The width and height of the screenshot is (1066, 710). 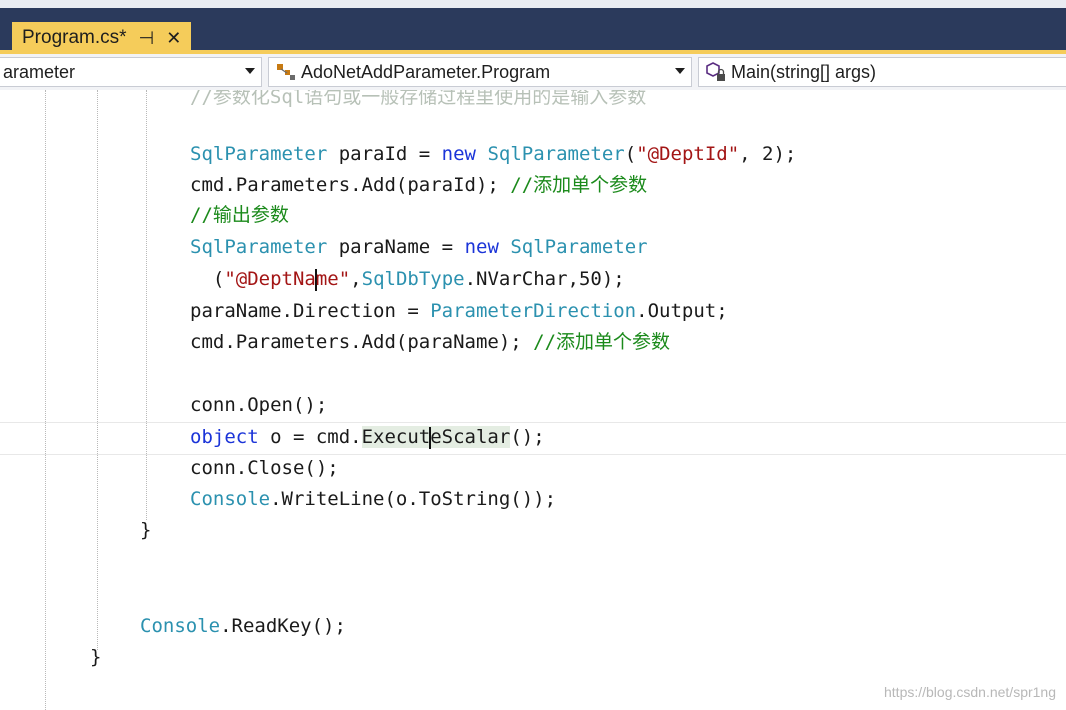 I want to click on code-line-2: cmd.Parameters.Add(paraId); //添加单个参数, so click(x=418, y=185).